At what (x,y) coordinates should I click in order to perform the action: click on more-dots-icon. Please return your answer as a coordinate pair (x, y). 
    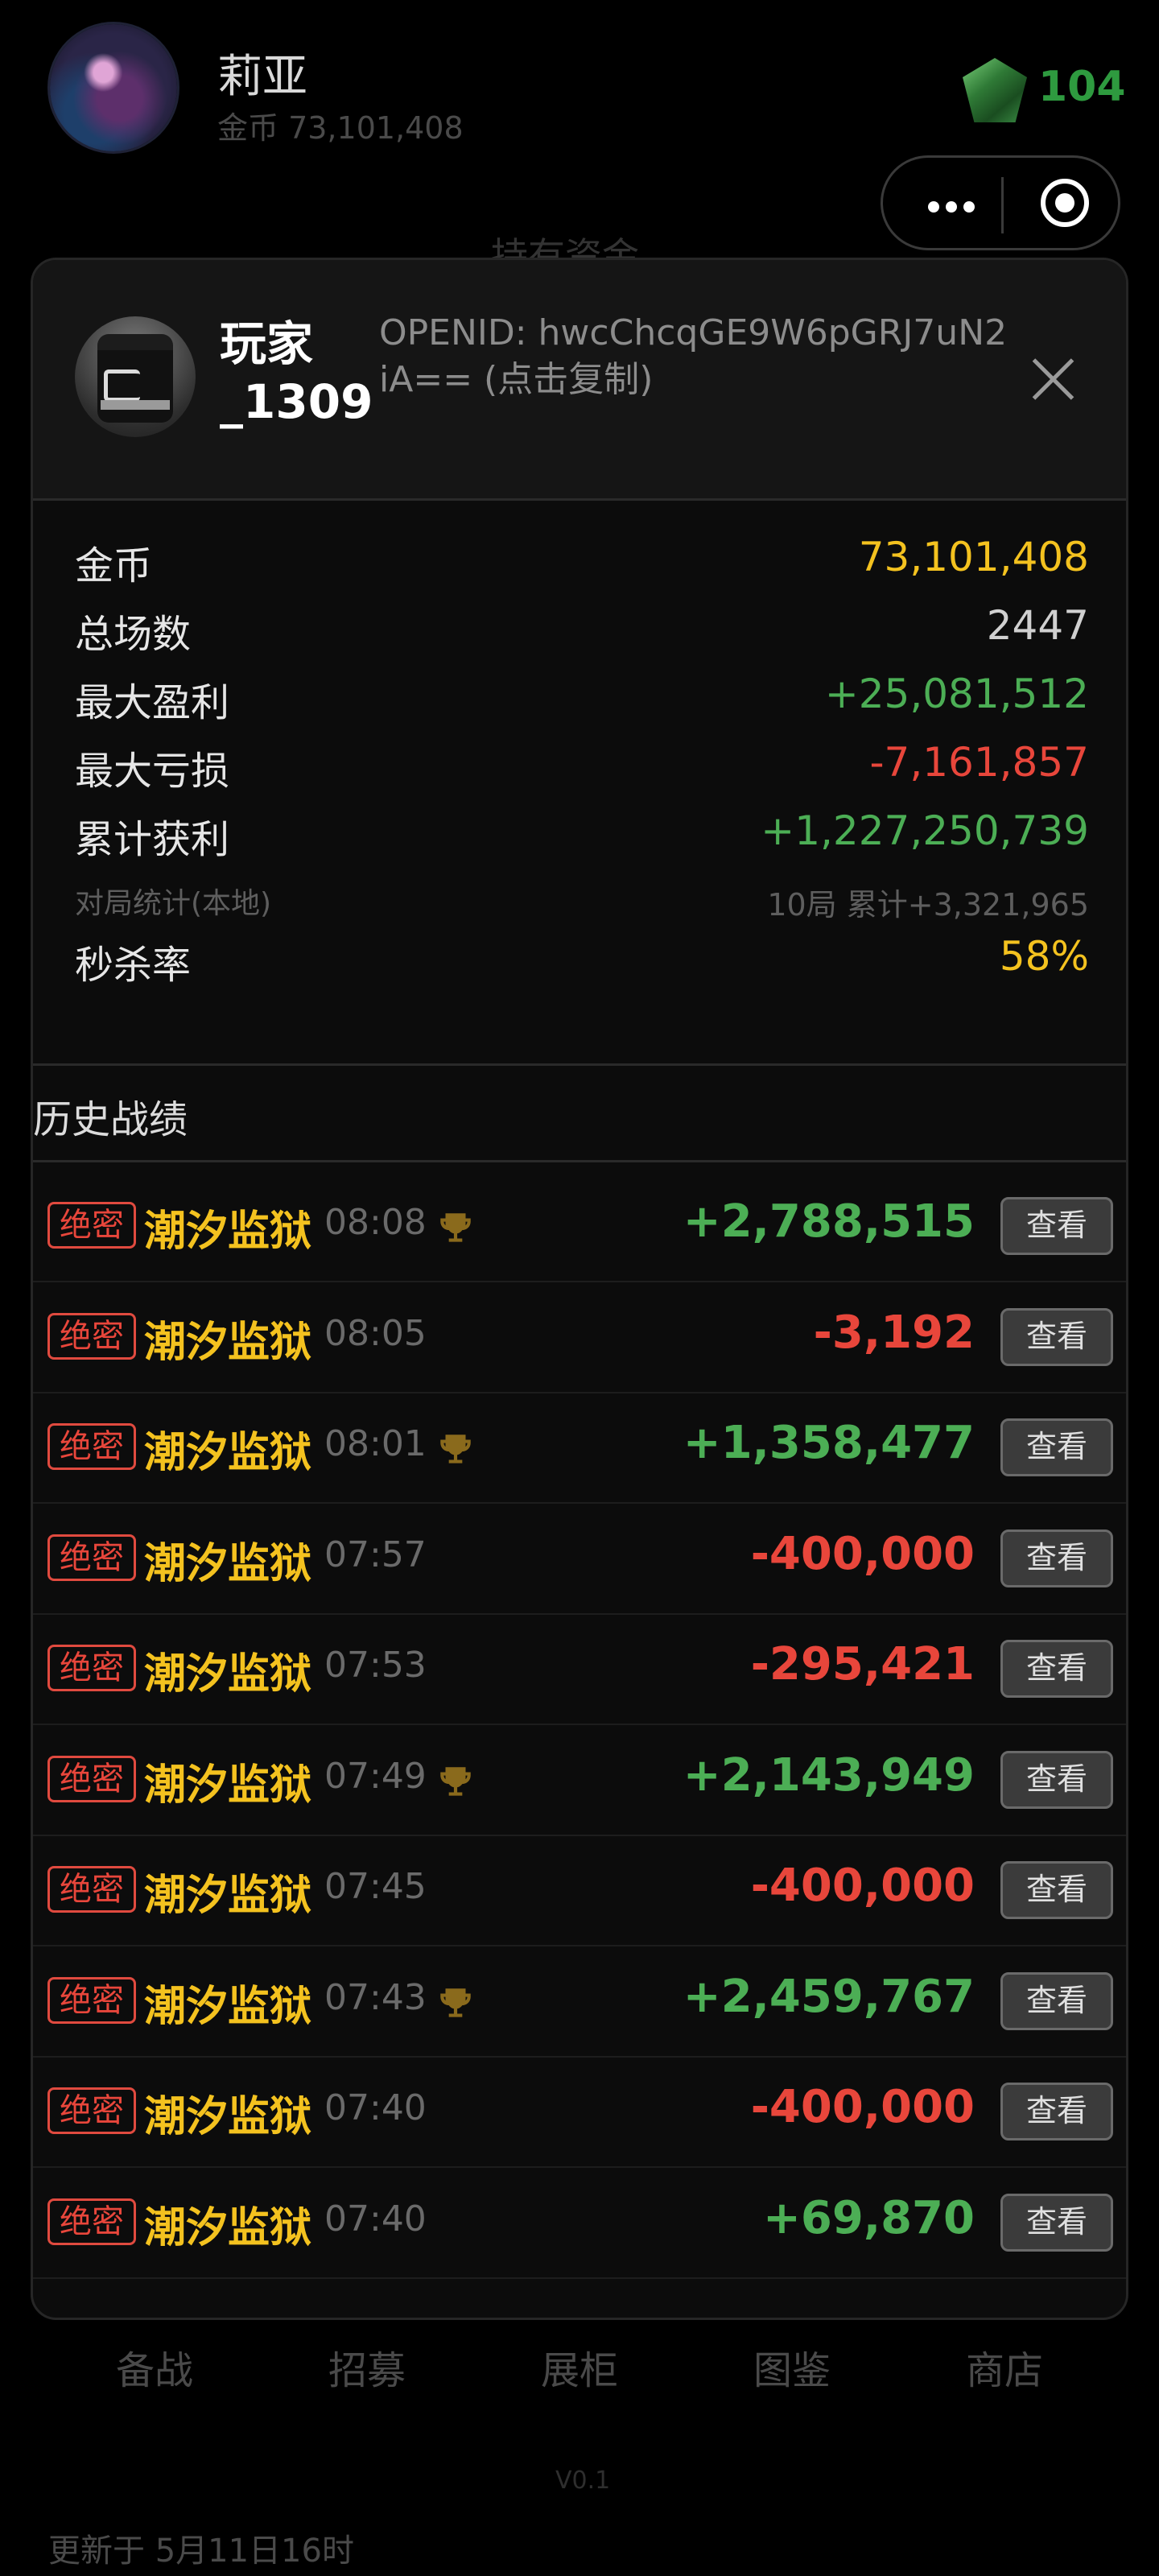
    Looking at the image, I should click on (951, 205).